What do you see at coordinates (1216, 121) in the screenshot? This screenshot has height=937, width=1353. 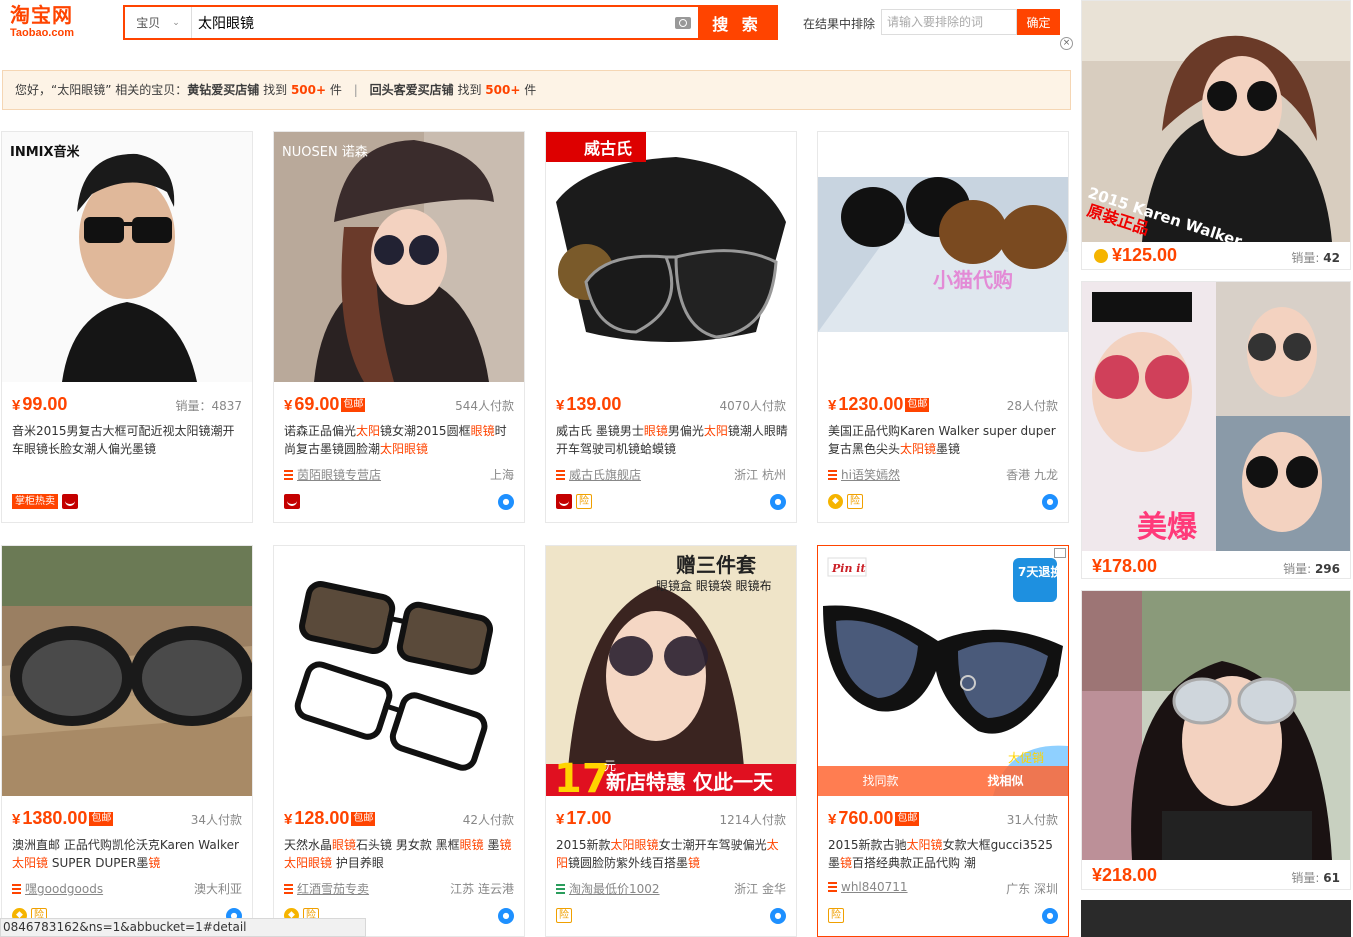 I see `ad-image: 2015 Karen Walker 原装正品` at bounding box center [1216, 121].